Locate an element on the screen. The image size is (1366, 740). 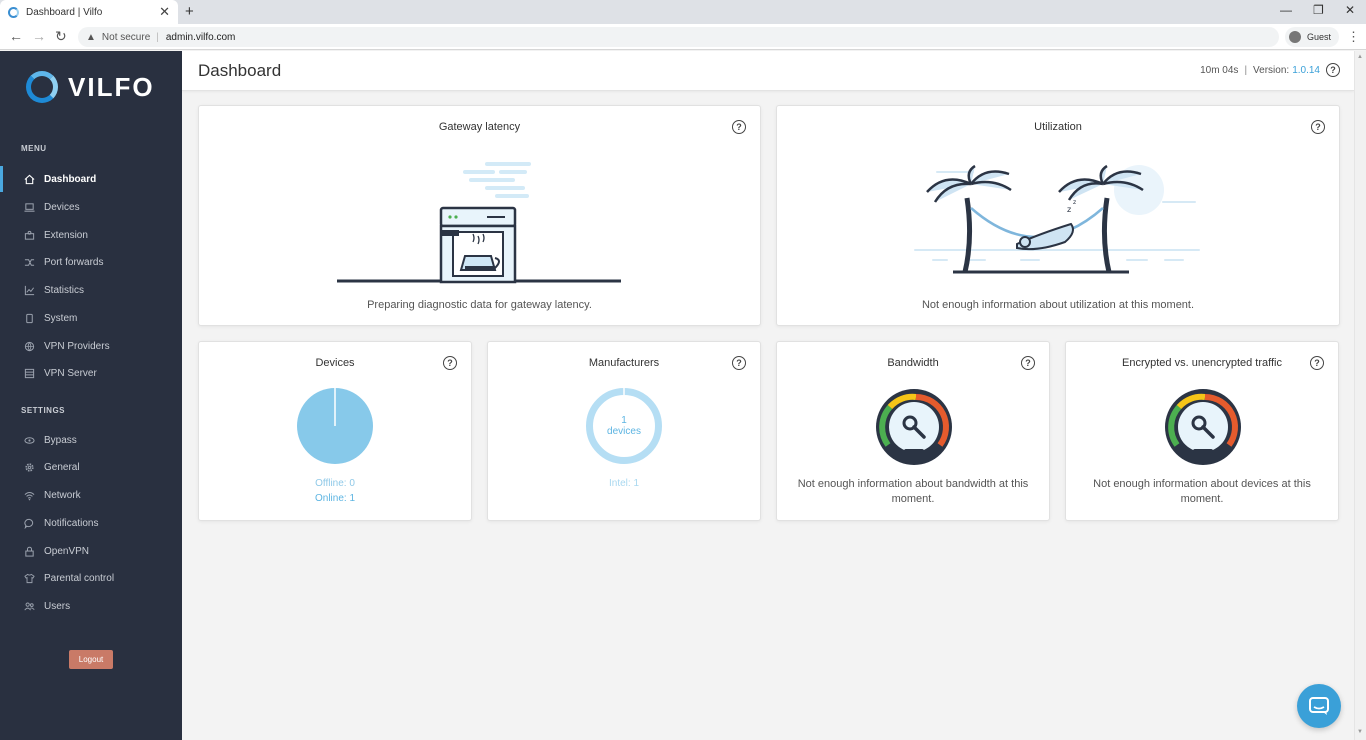
users-icon is located at coordinates (29, 606).